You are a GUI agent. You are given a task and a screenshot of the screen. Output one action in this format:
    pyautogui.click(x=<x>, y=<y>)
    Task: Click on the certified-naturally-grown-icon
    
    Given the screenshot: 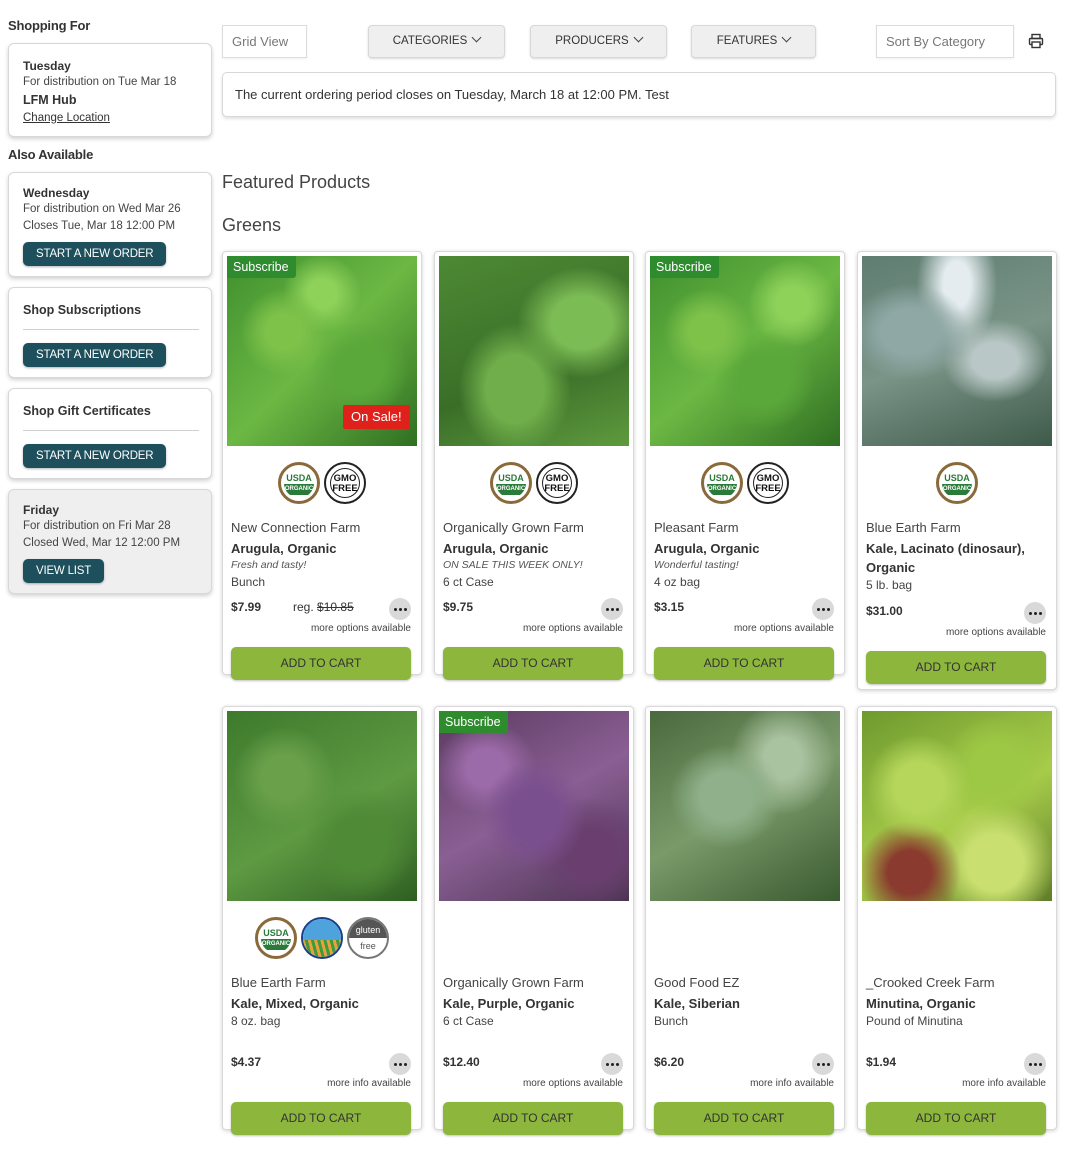 What is the action you would take?
    pyautogui.click(x=322, y=938)
    